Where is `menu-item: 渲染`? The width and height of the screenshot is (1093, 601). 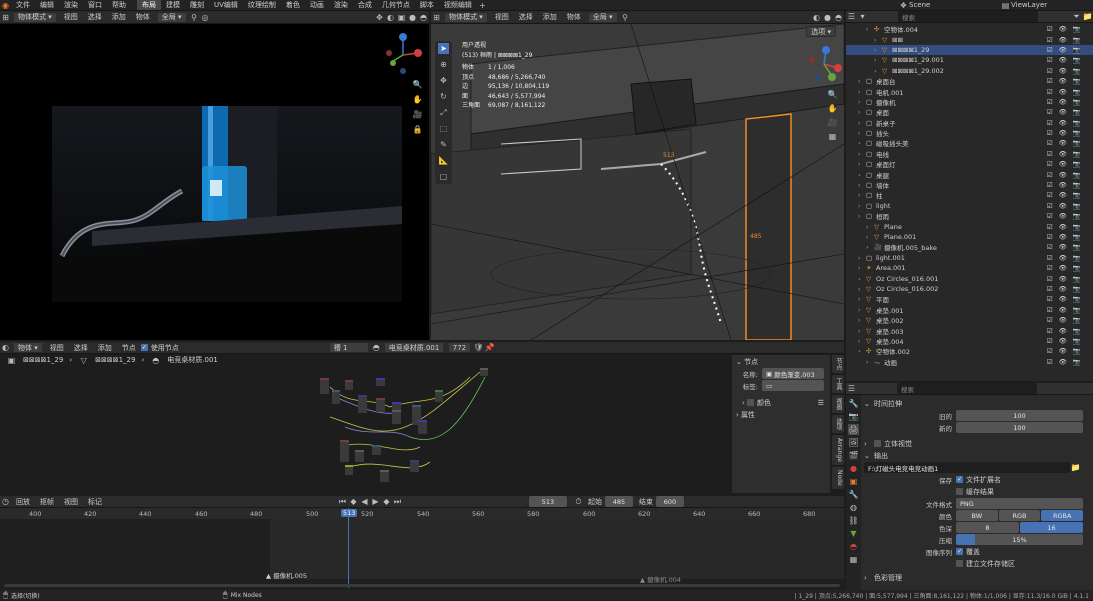
menu-item: 渲染 is located at coordinates (71, 5).